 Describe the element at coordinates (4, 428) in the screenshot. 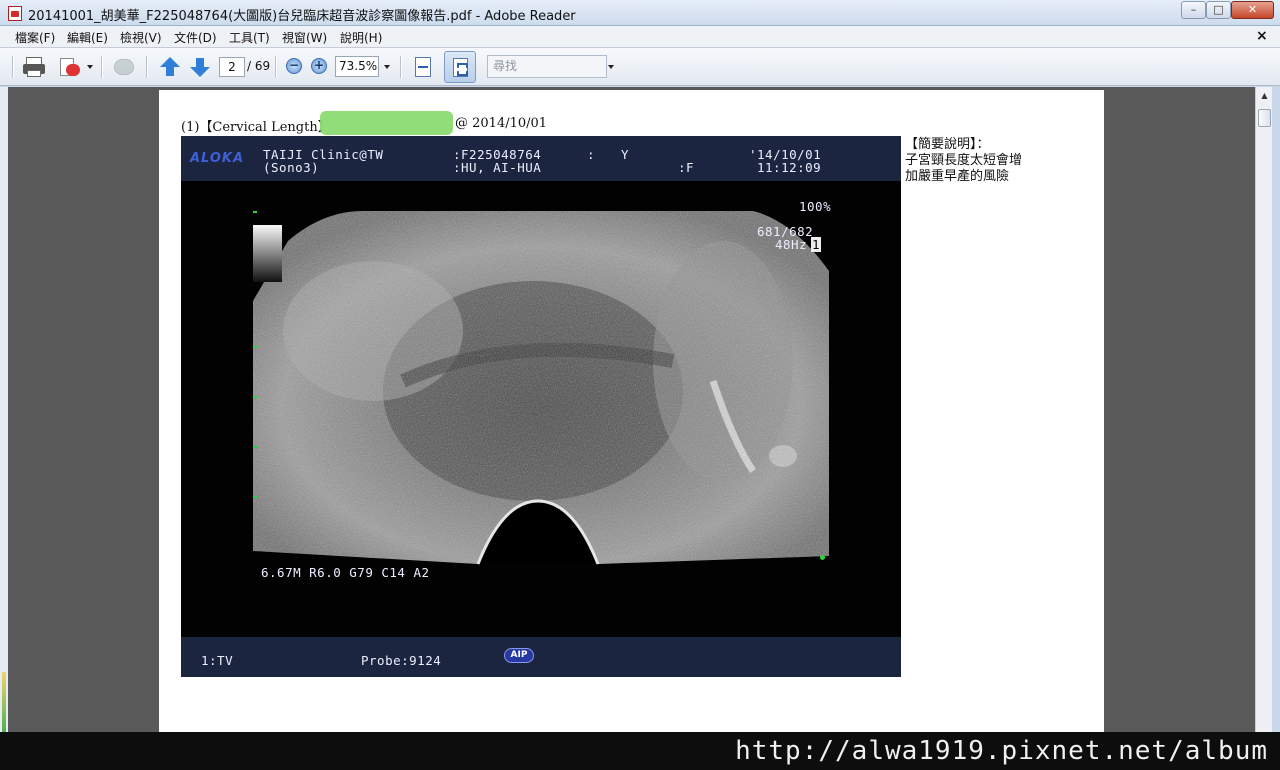

I see `left-panel-strip` at that location.